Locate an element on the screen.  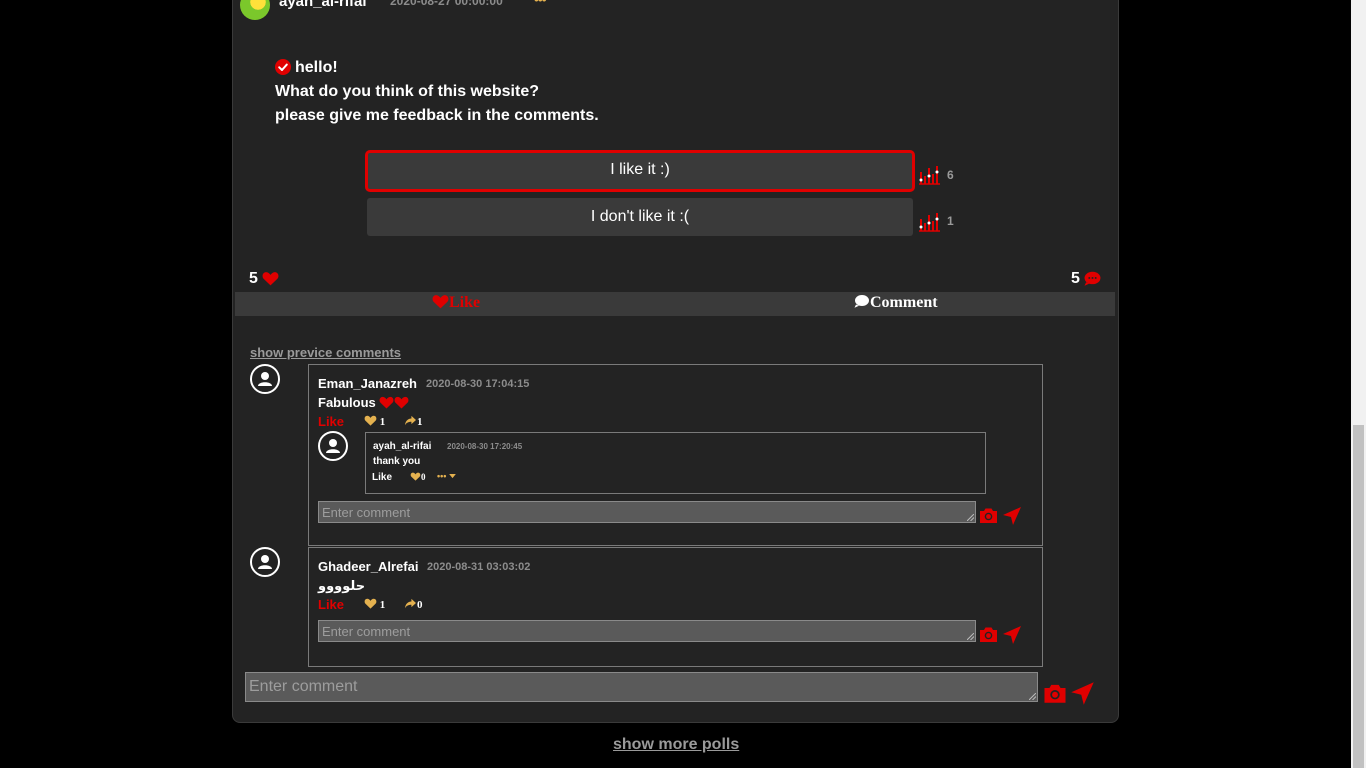
comment-share-count: 1 is located at coordinates (413, 421).